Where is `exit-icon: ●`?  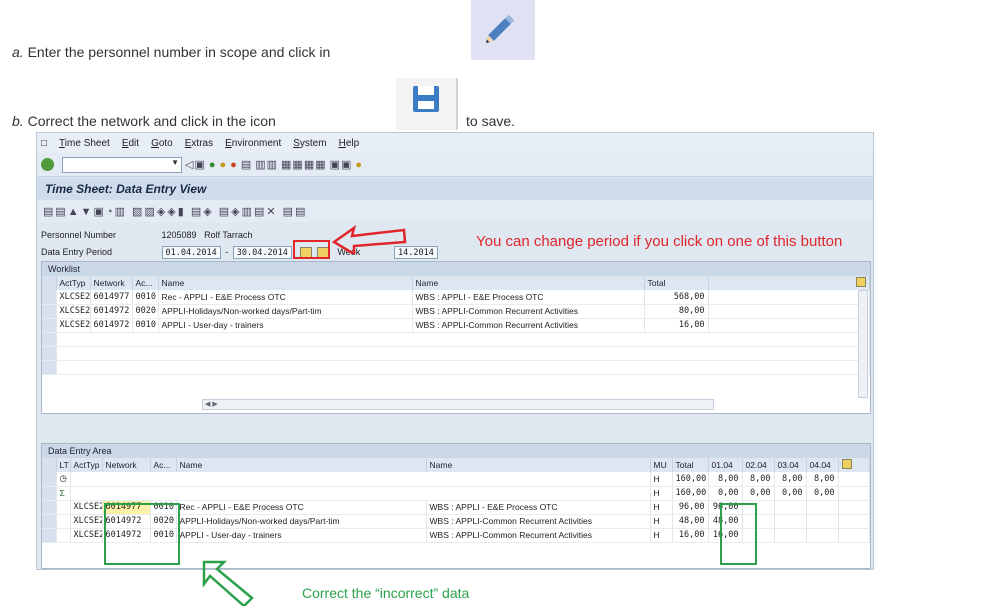
exit-icon: ● is located at coordinates (224, 165).